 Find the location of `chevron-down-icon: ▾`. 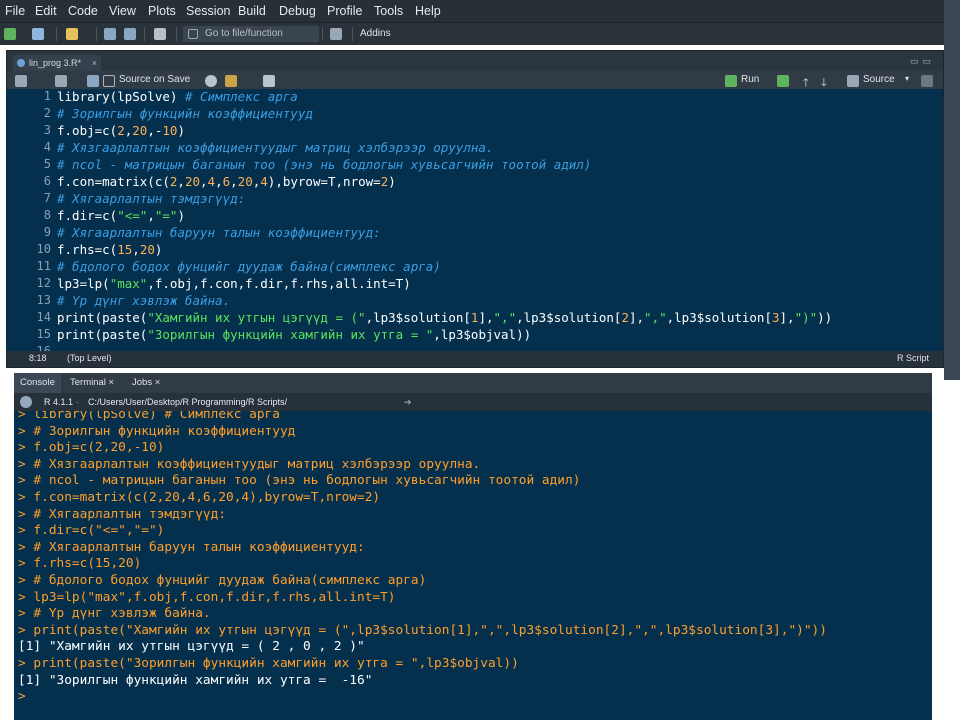

chevron-down-icon: ▾ is located at coordinates (907, 78).